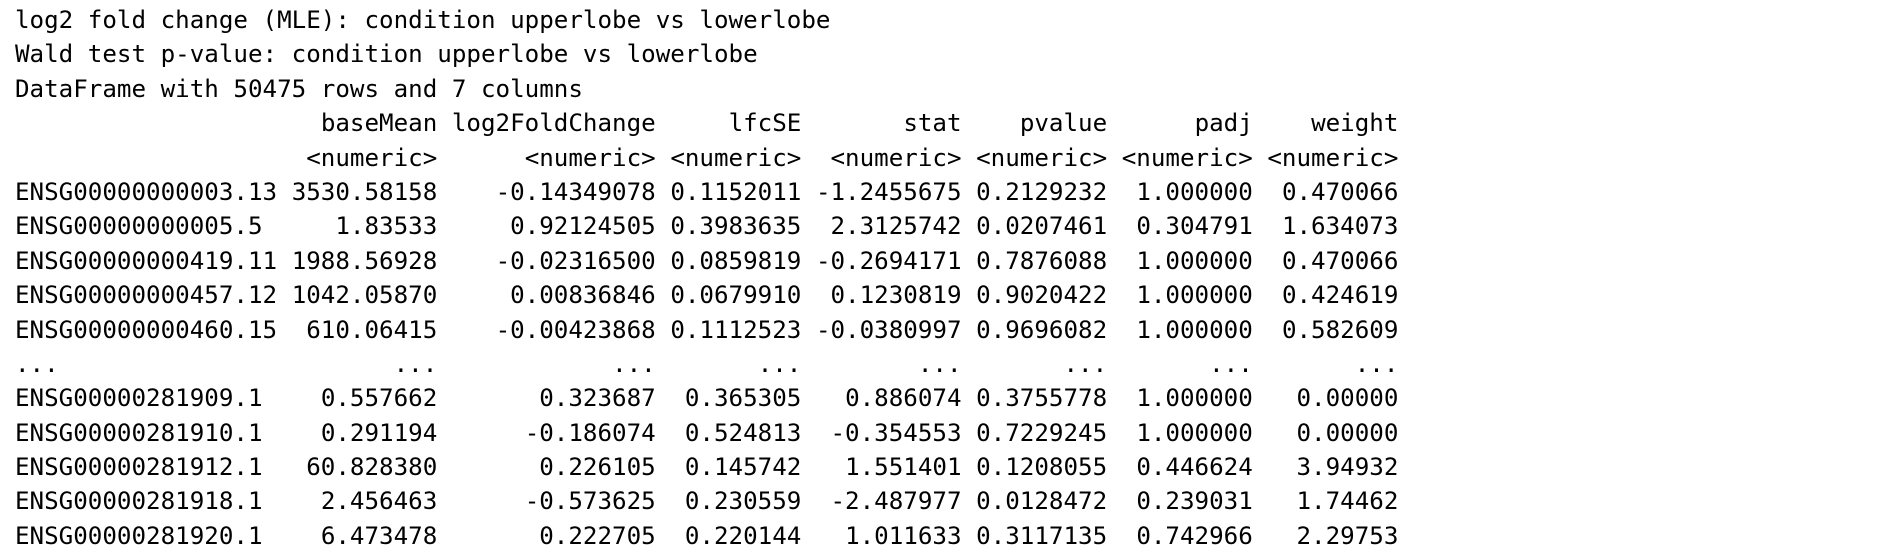 This screenshot has width=1896, height=558. What do you see at coordinates (896, 295) in the screenshot?
I see `cell-value: 0.1230819` at bounding box center [896, 295].